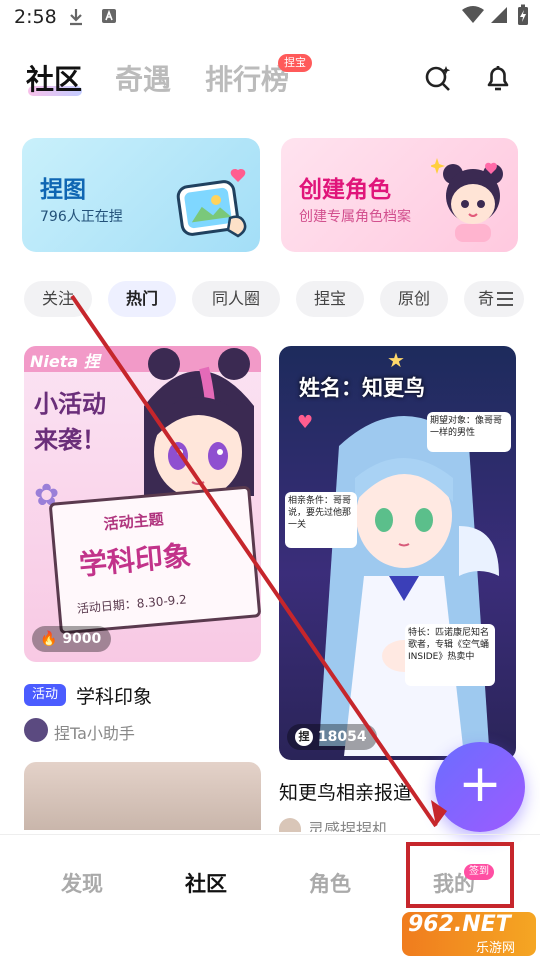 This screenshot has width=540, height=960. I want to click on nav-role: 角色, so click(330, 883).